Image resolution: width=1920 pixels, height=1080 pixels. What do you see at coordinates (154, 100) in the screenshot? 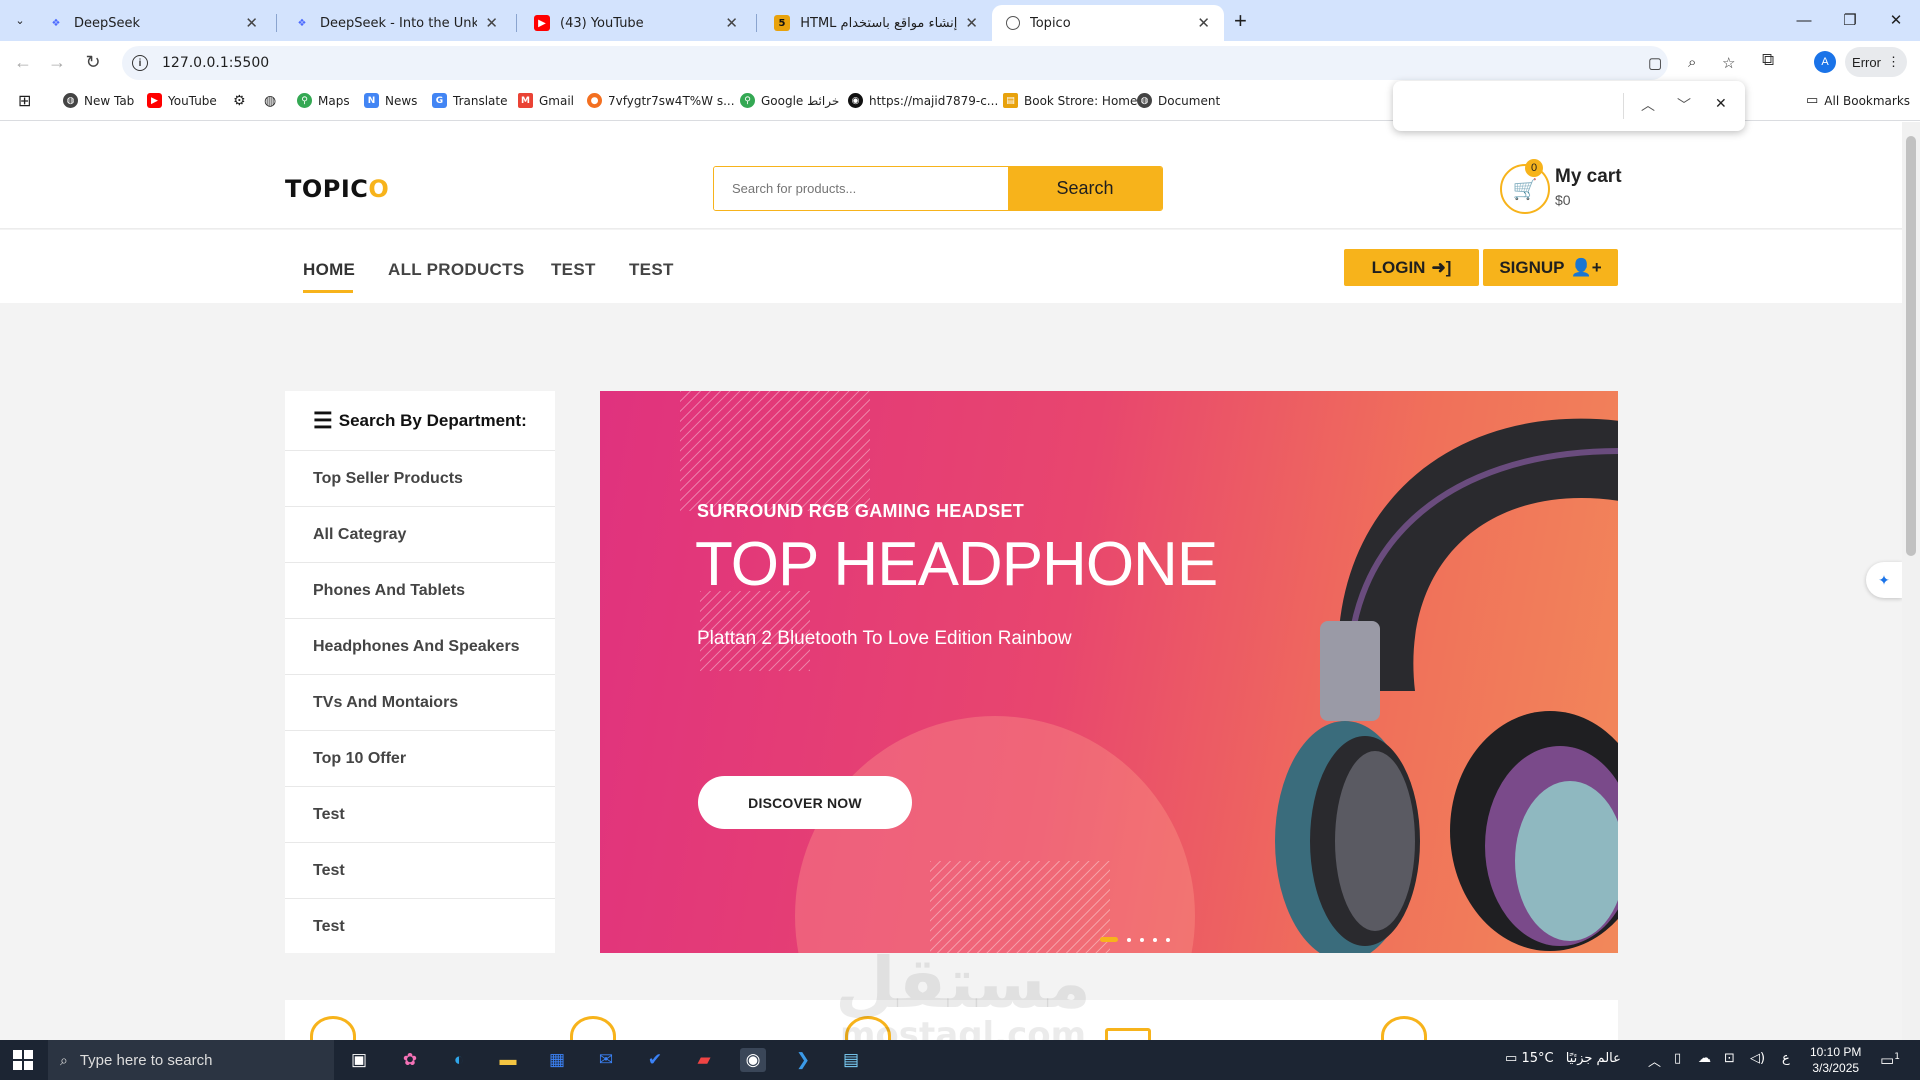
I see `youtube-icon: ▶` at bounding box center [154, 100].